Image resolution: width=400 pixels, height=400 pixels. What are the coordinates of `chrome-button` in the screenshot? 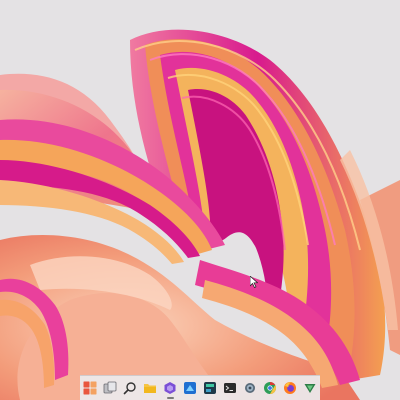 It's located at (270, 388).